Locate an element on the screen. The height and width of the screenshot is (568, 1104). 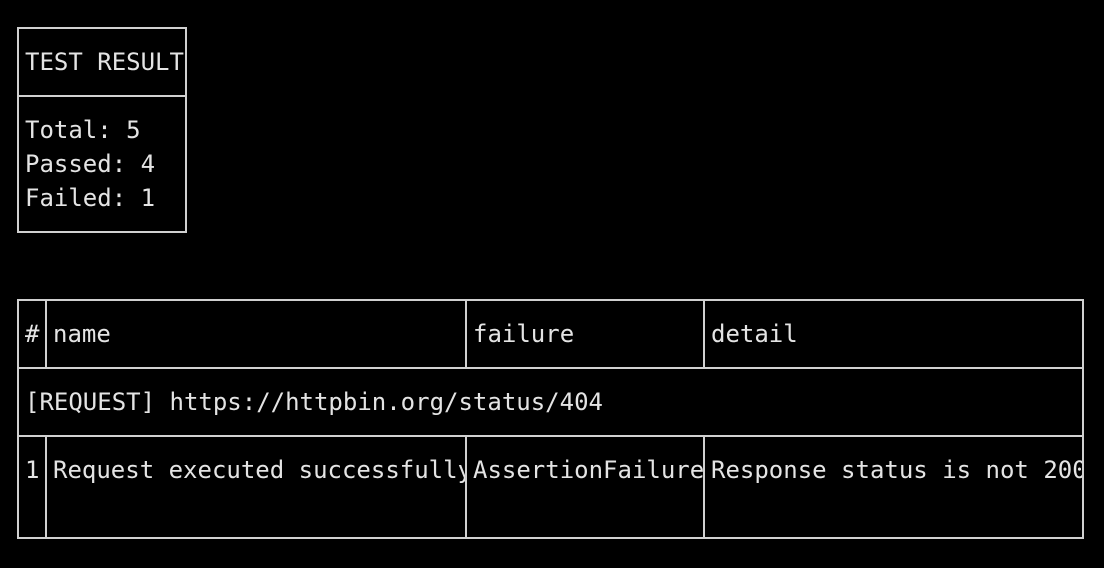
summary-body: Total: 5 Passed: 4 Failed: 1 is located at coordinates (102, 156).